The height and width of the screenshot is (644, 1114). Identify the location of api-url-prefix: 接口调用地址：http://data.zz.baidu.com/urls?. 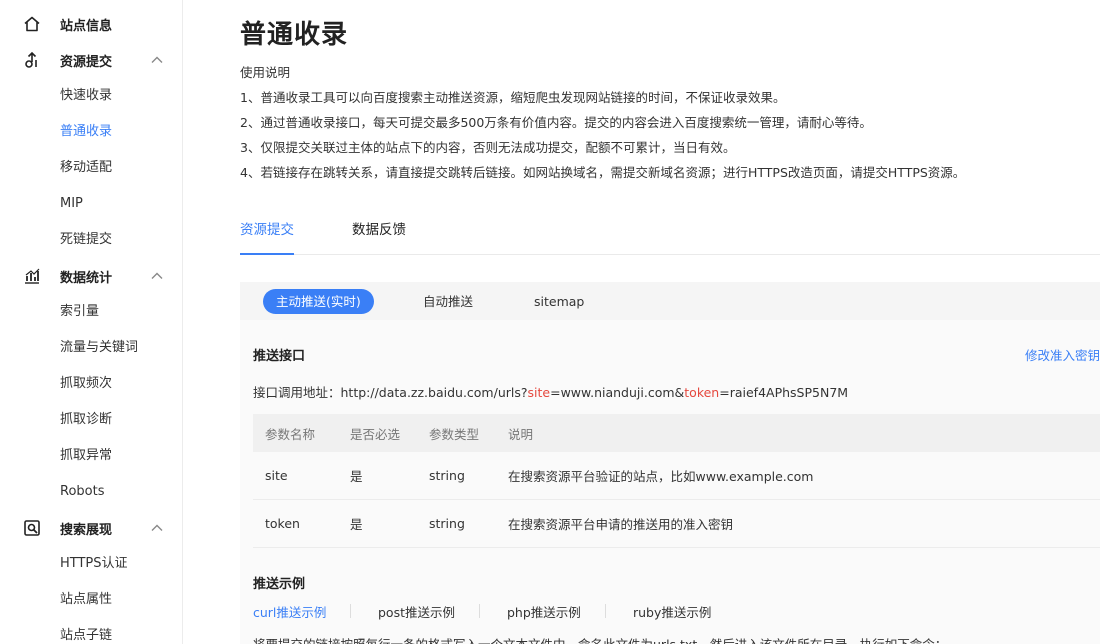
(390, 392).